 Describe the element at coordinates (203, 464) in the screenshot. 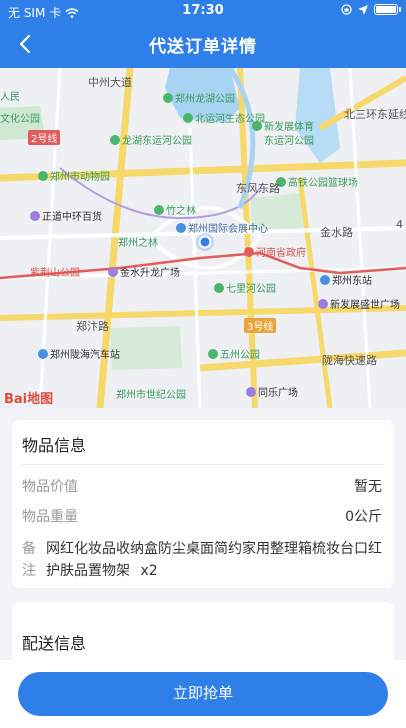

I see `goods-divider` at that location.